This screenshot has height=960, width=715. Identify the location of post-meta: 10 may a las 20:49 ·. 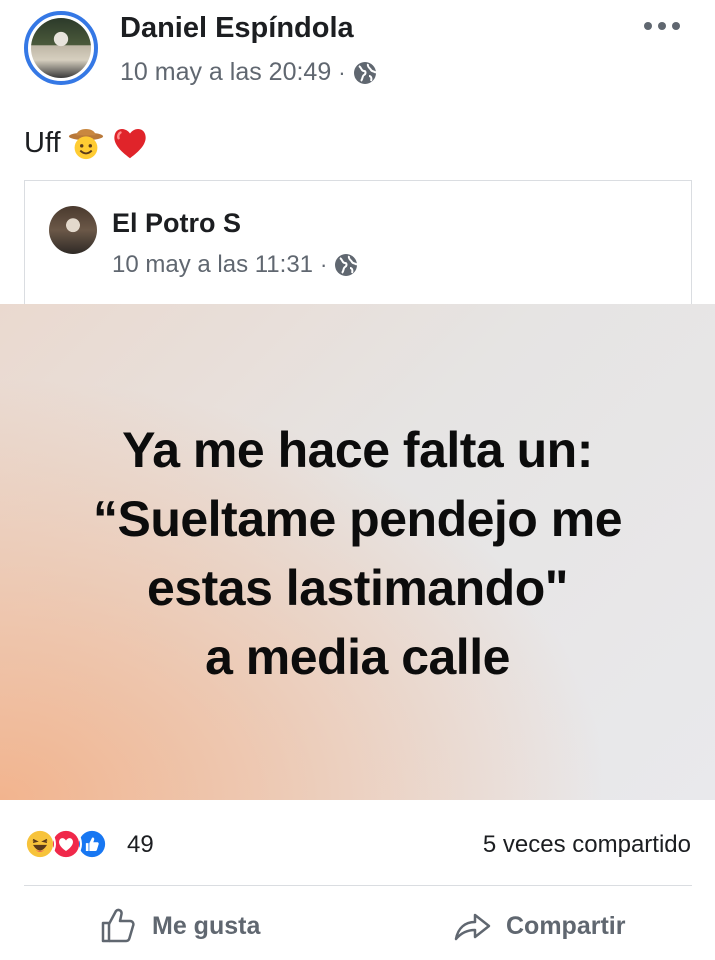
(248, 72).